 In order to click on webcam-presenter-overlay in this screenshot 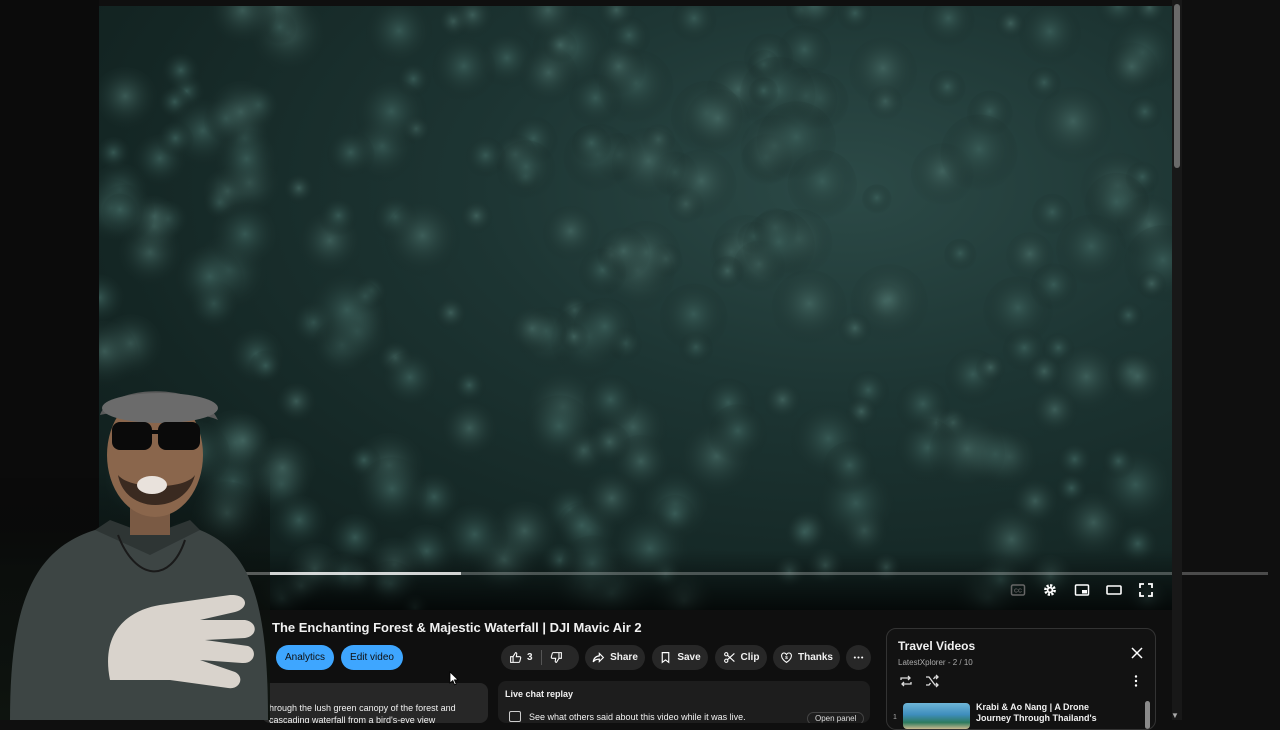, I will do `click(135, 555)`.